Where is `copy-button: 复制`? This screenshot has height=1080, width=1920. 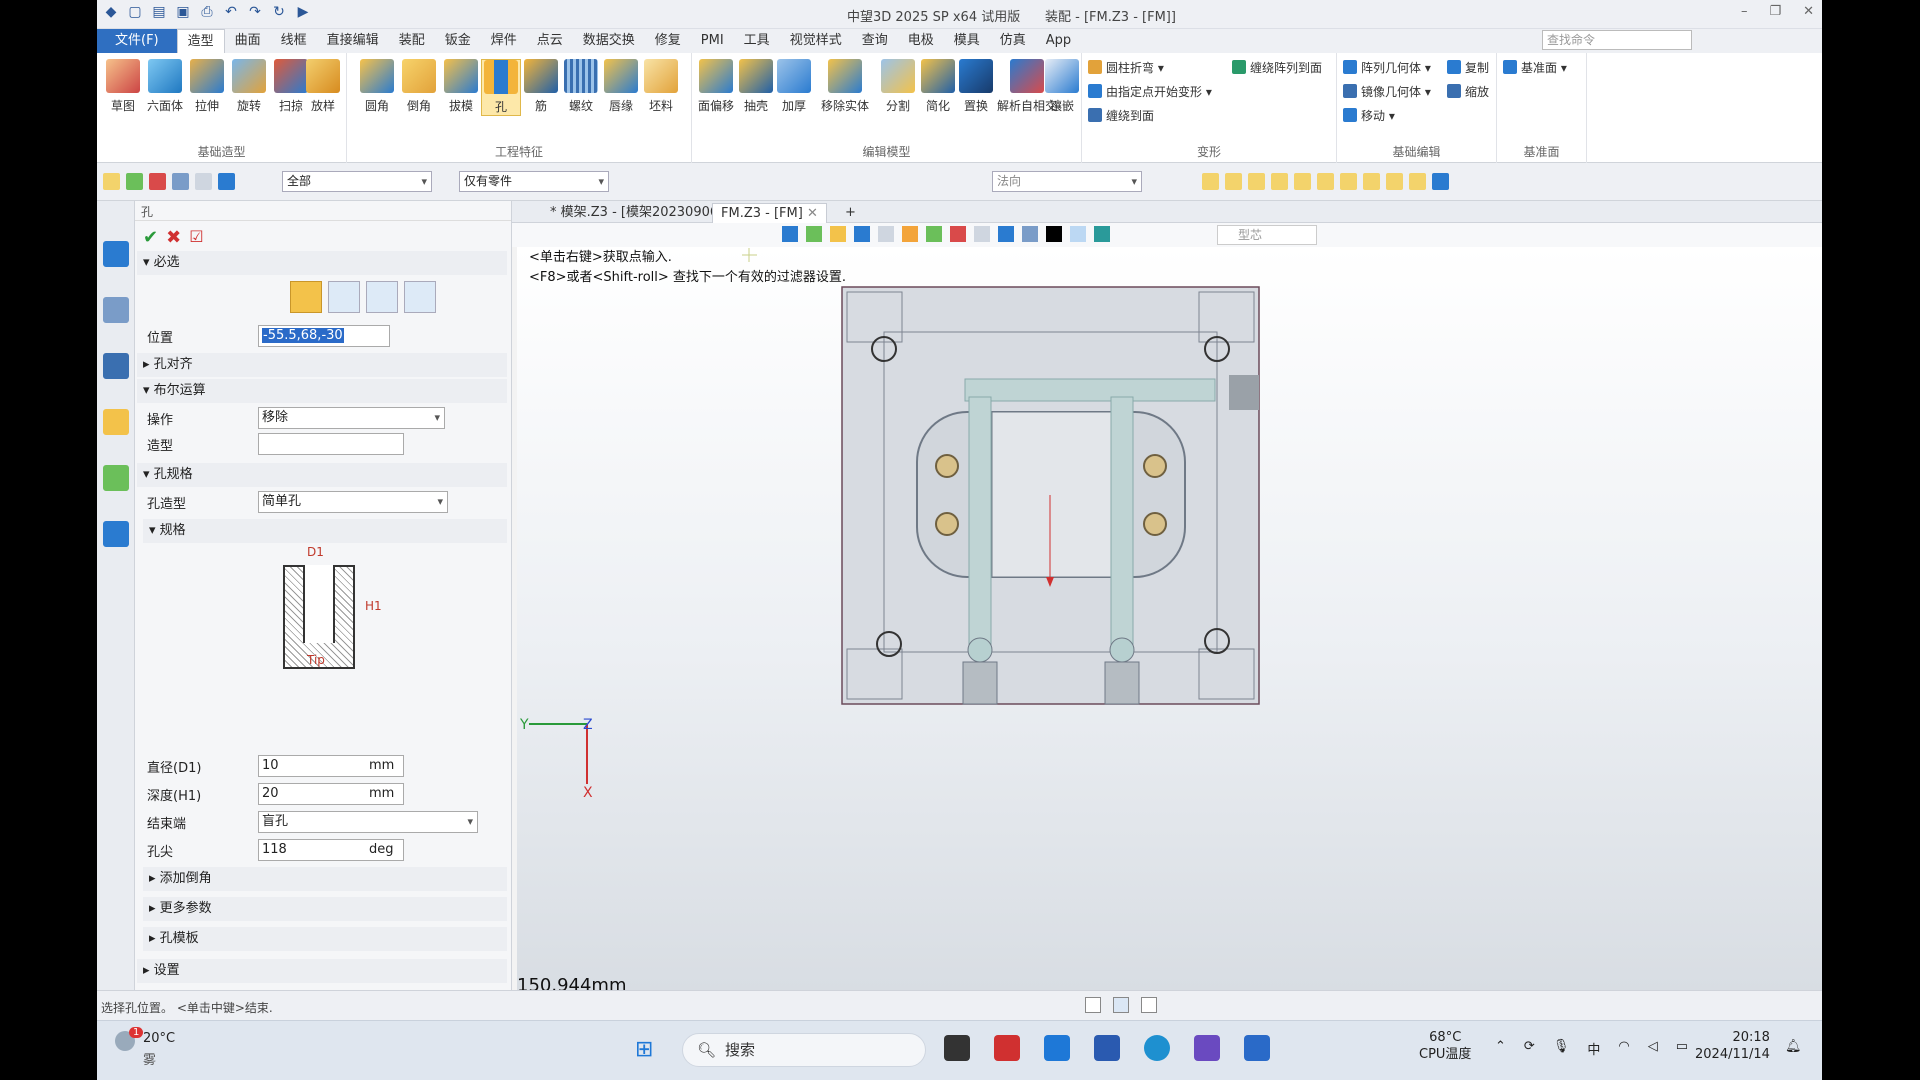
copy-button: 复制 is located at coordinates (1468, 67).